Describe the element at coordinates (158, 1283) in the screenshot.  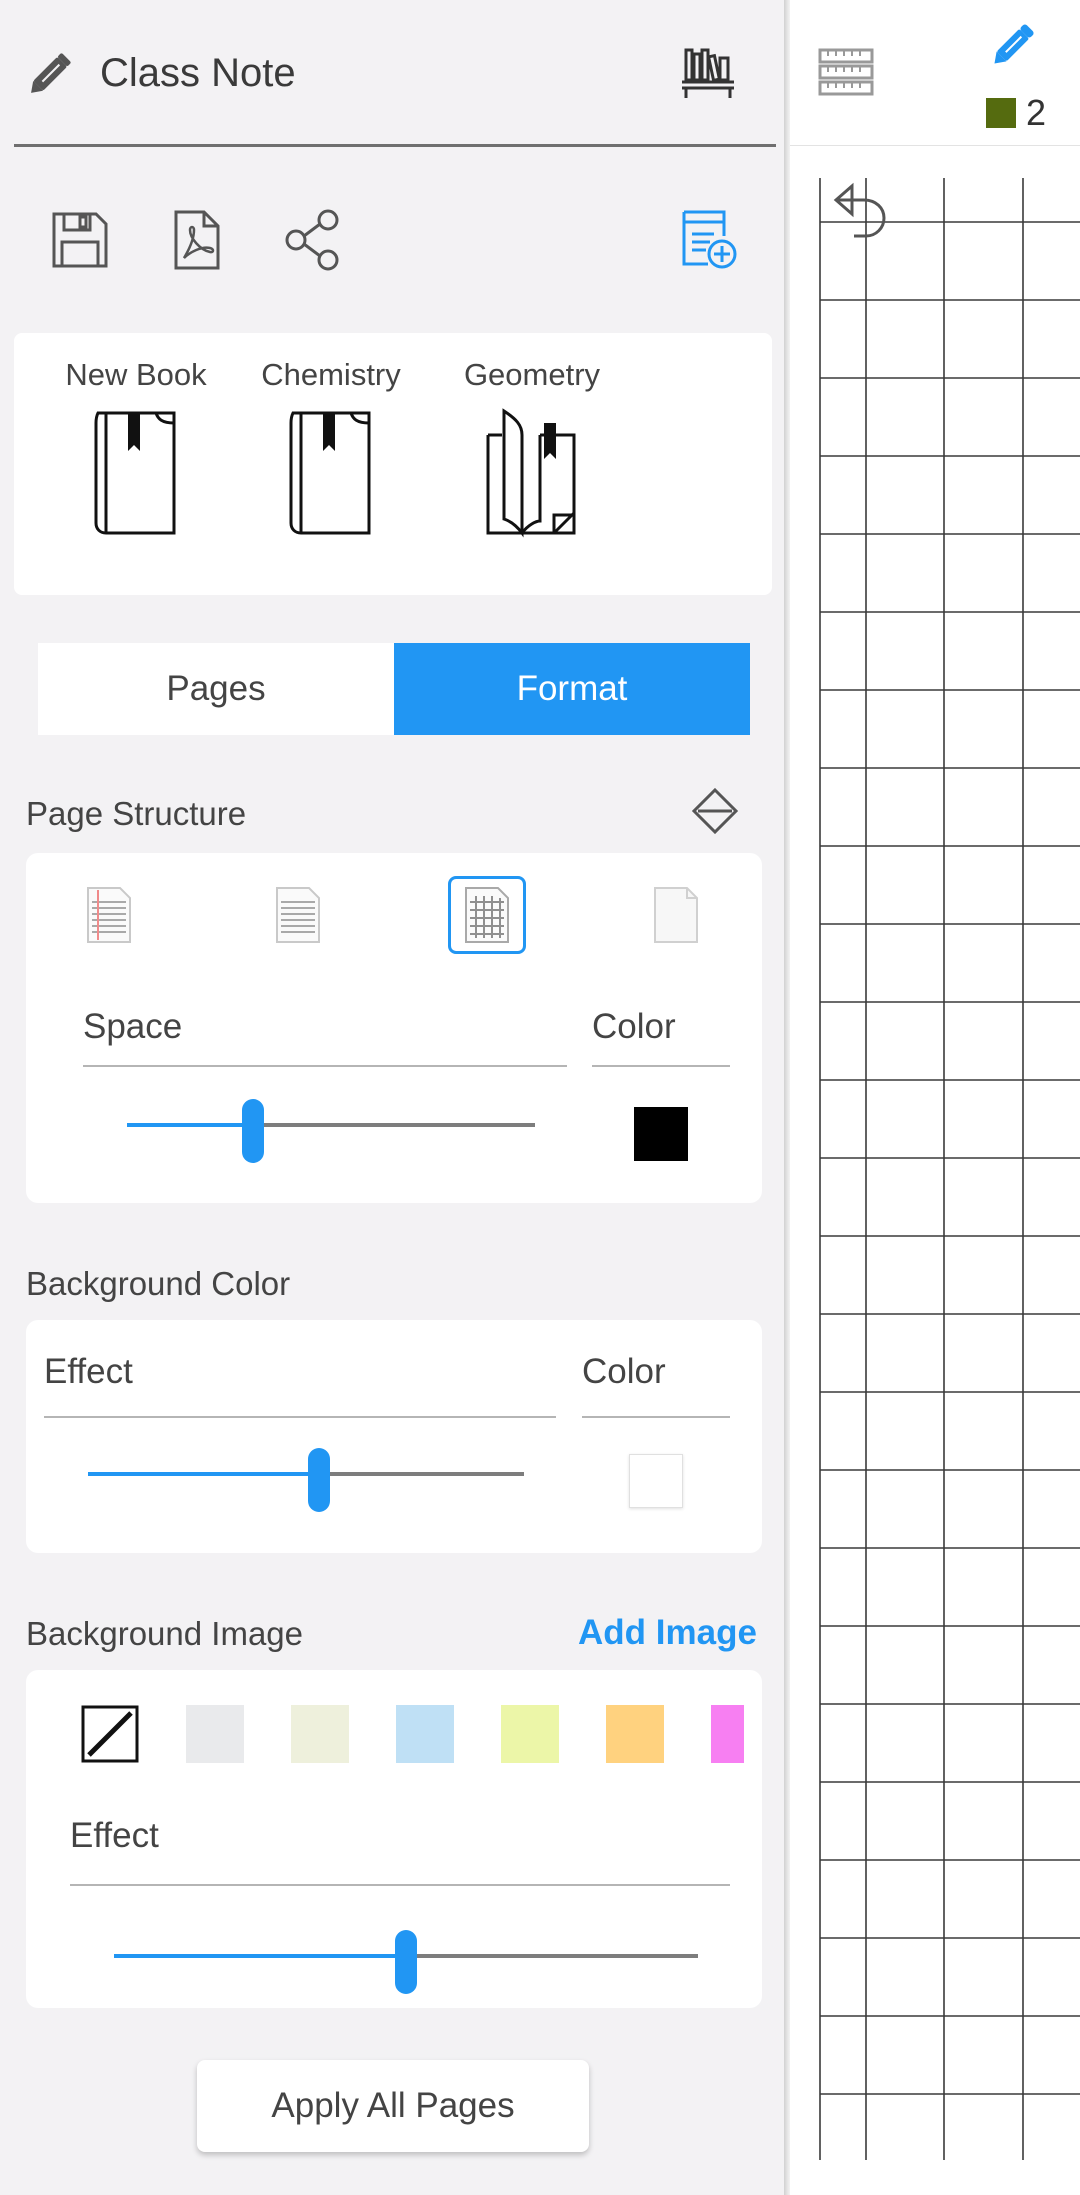
I see `background-color-title: Background Color` at that location.